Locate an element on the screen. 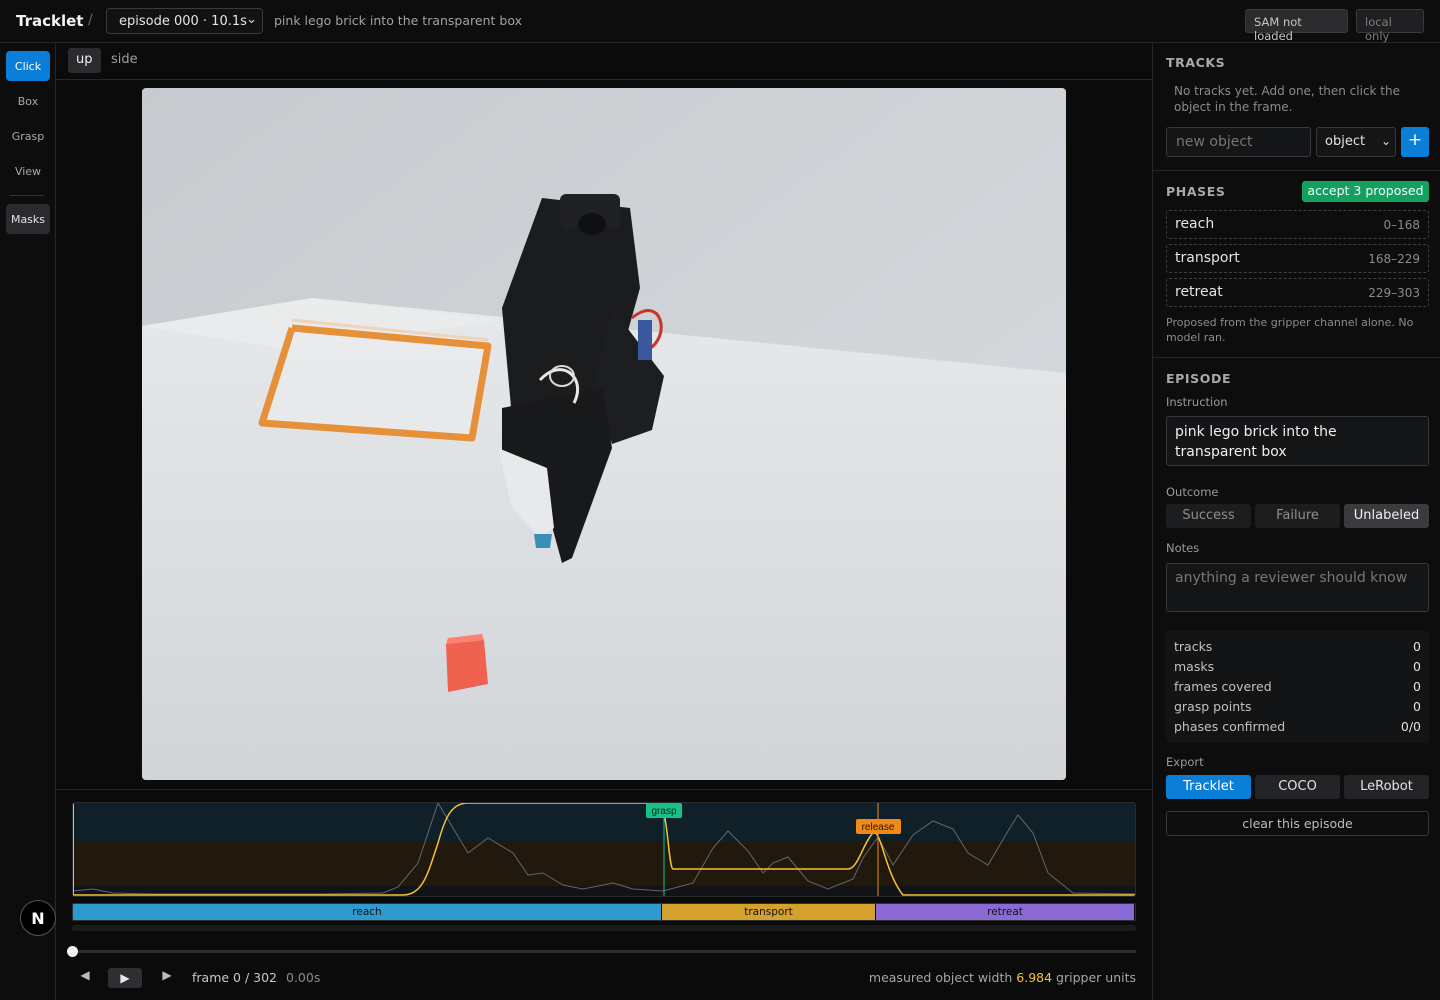  release-marker: release is located at coordinates (878, 826).